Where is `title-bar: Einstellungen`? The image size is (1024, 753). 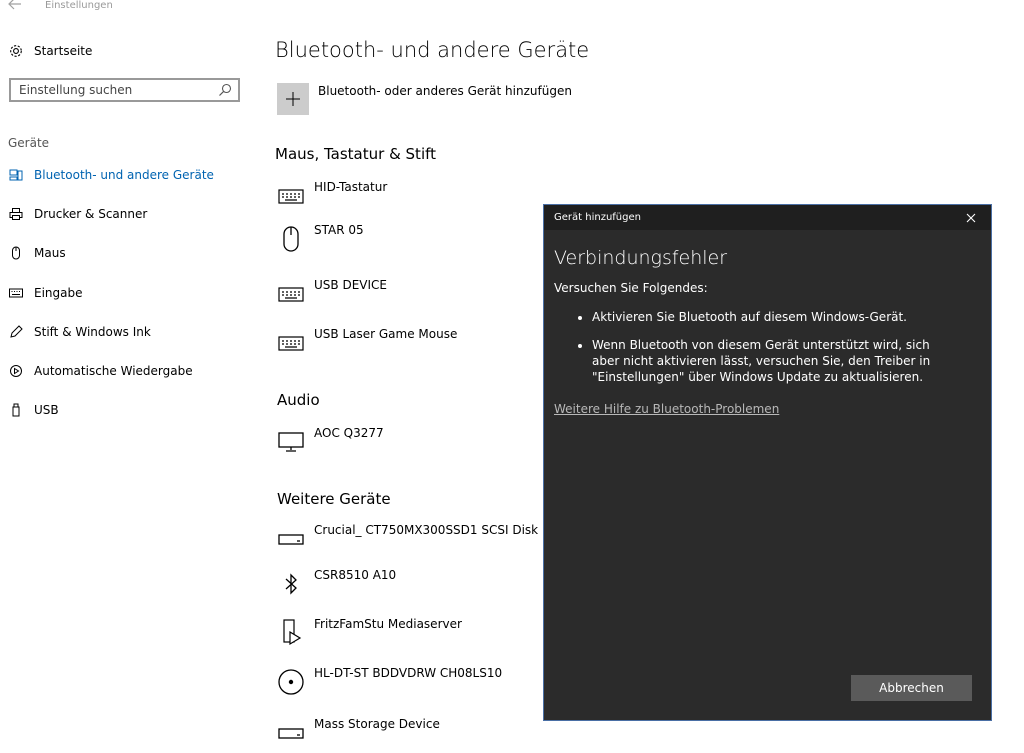 title-bar: Einstellungen is located at coordinates (512, 7).